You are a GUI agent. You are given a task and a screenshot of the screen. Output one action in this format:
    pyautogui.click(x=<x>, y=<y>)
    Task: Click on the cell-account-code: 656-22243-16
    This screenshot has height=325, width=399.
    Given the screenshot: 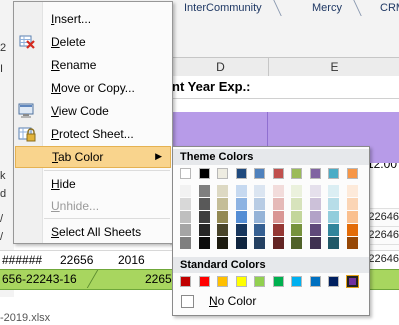 What is the action you would take?
    pyautogui.click(x=39, y=279)
    